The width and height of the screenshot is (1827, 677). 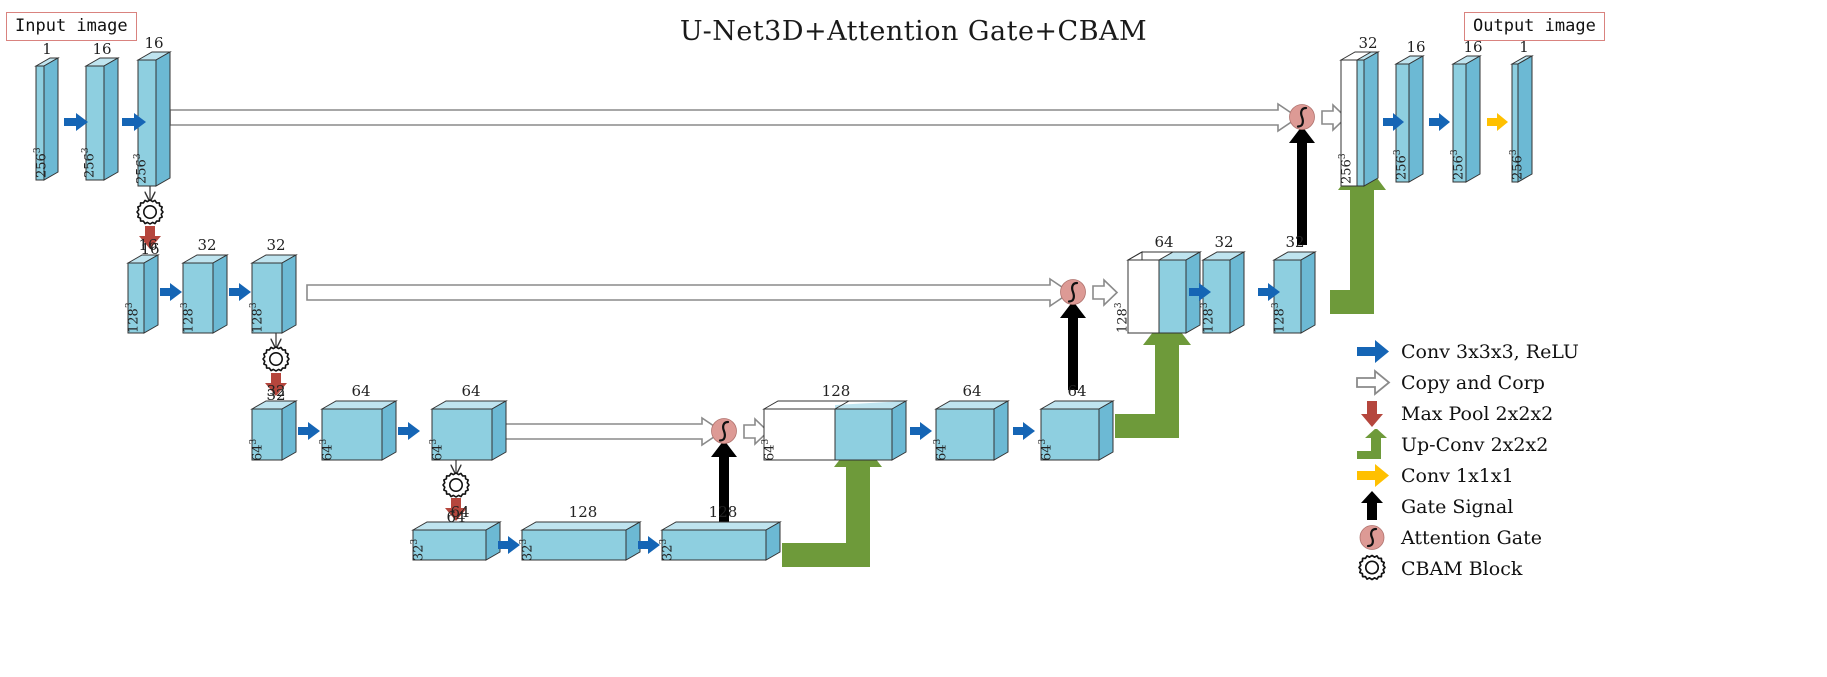 I want to click on channel-label-L1e3: 16, so click(x=154, y=43).